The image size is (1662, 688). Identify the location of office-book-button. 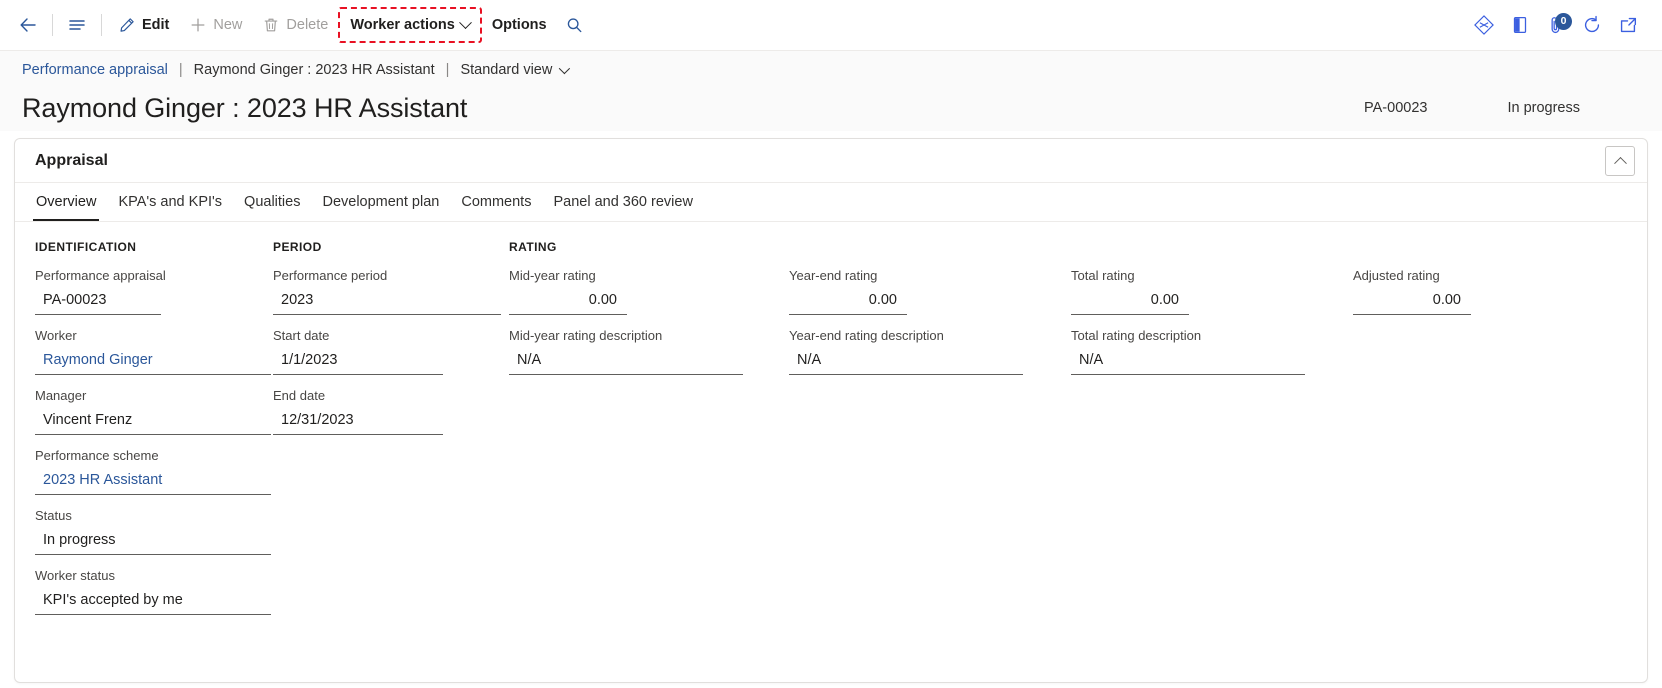
(1520, 25).